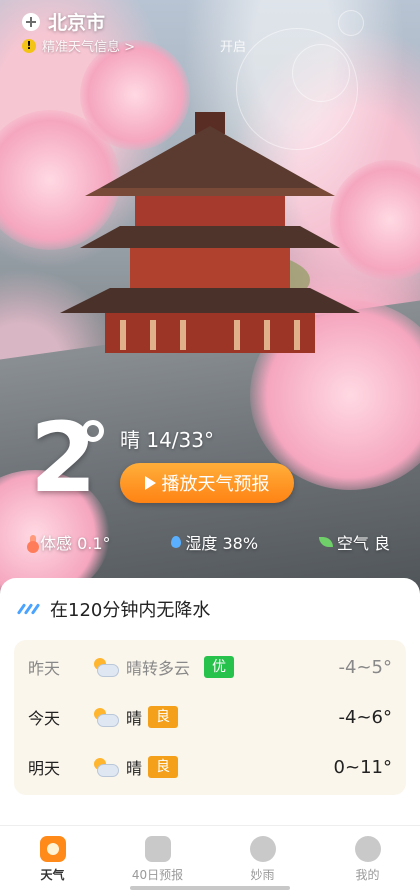  Describe the element at coordinates (222, 543) in the screenshot. I see `humidity-label: 湿度 38%` at that location.